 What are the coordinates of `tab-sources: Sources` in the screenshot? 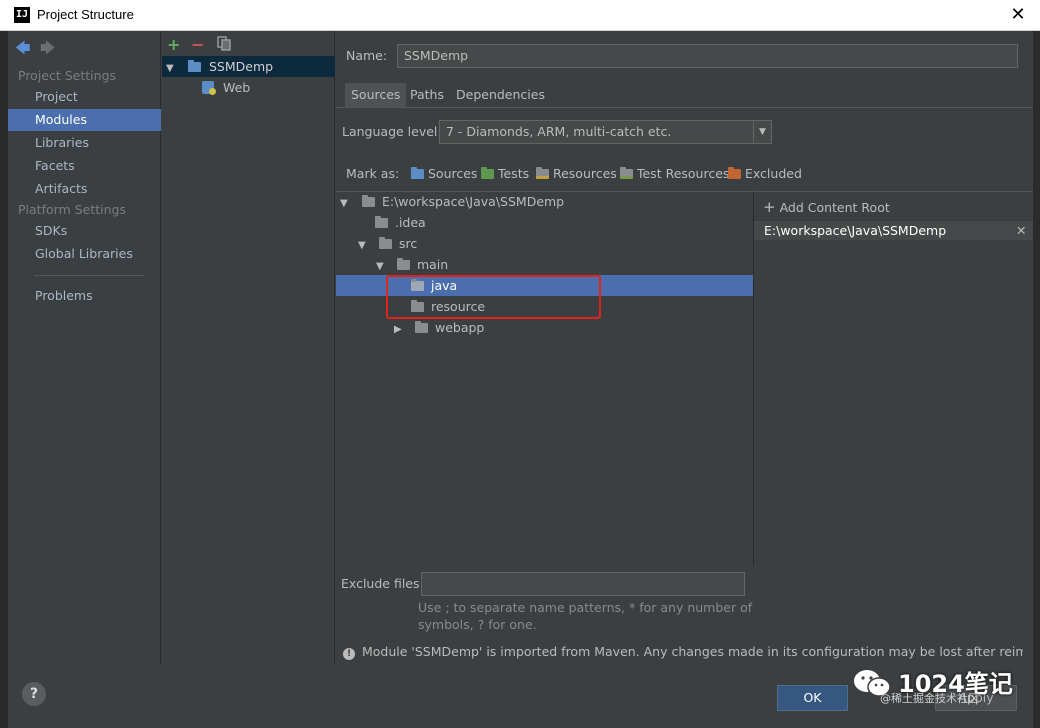 It's located at (376, 95).